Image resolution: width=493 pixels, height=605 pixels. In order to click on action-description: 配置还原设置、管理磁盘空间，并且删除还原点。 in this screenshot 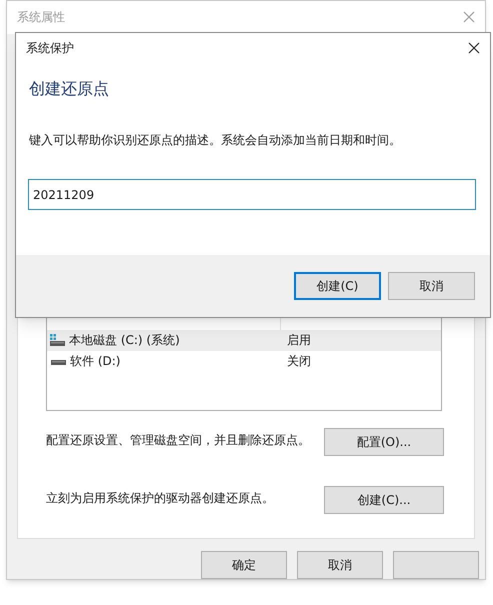, I will do `click(178, 440)`.